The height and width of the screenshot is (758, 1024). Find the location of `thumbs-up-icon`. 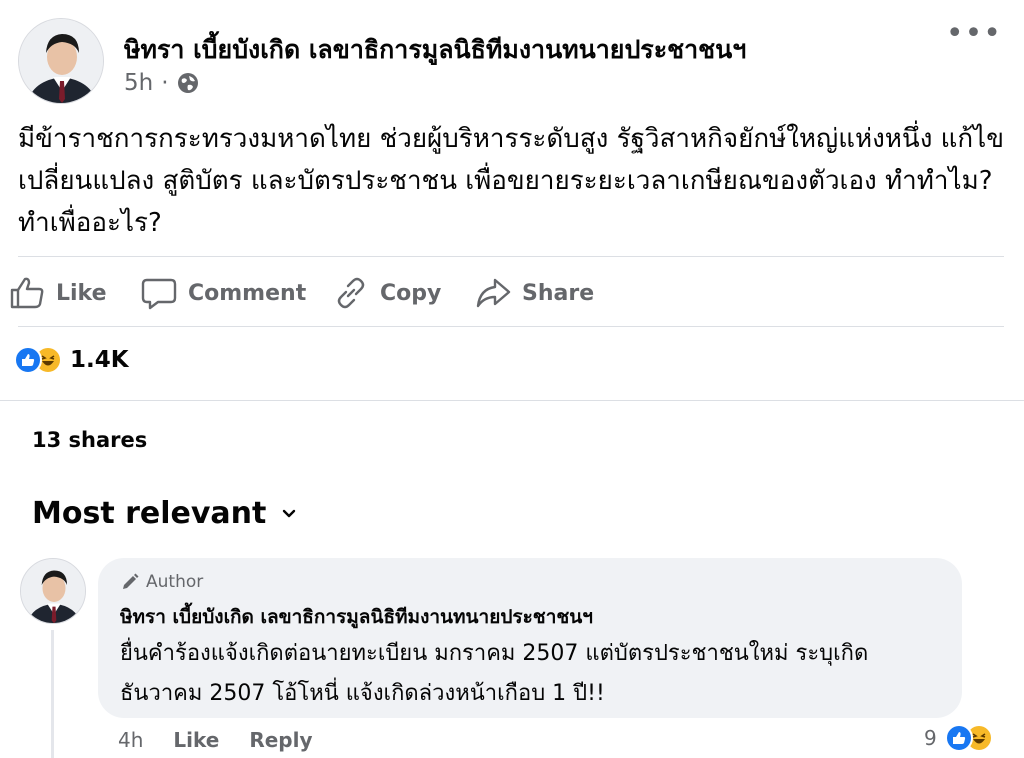

thumbs-up-icon is located at coordinates (27, 293).